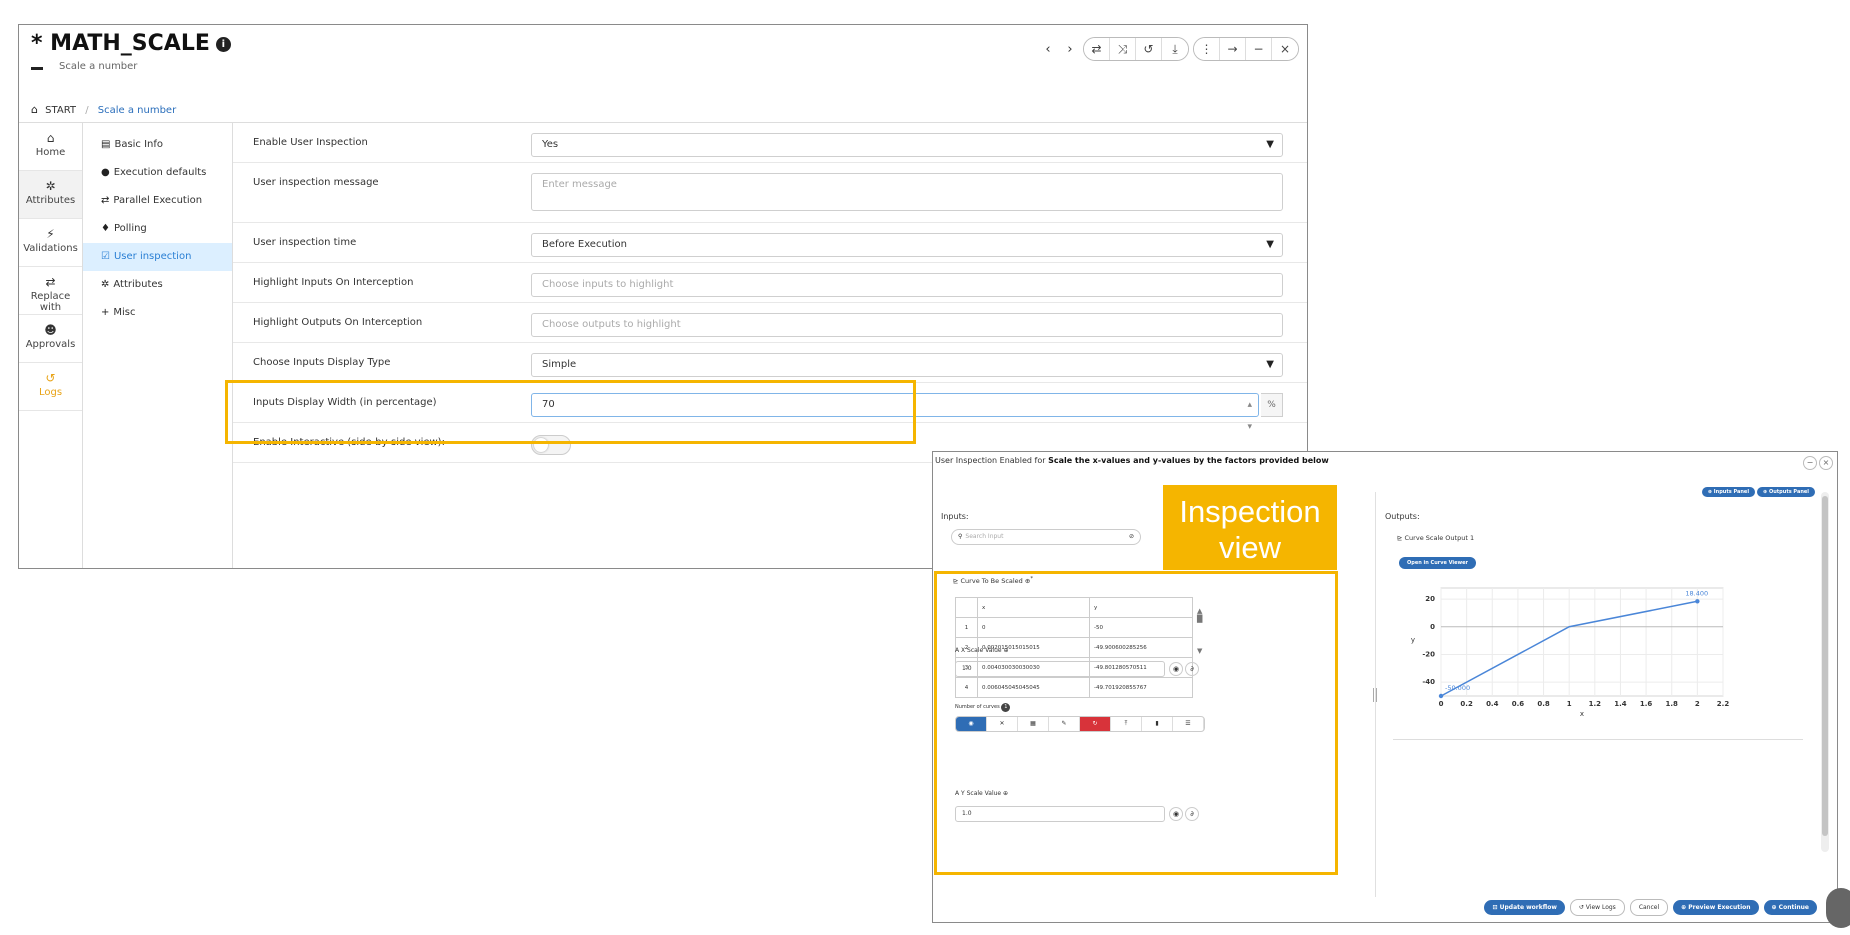 The width and height of the screenshot is (1850, 935). What do you see at coordinates (105, 172) in the screenshot?
I see `circle-icon: ●` at bounding box center [105, 172].